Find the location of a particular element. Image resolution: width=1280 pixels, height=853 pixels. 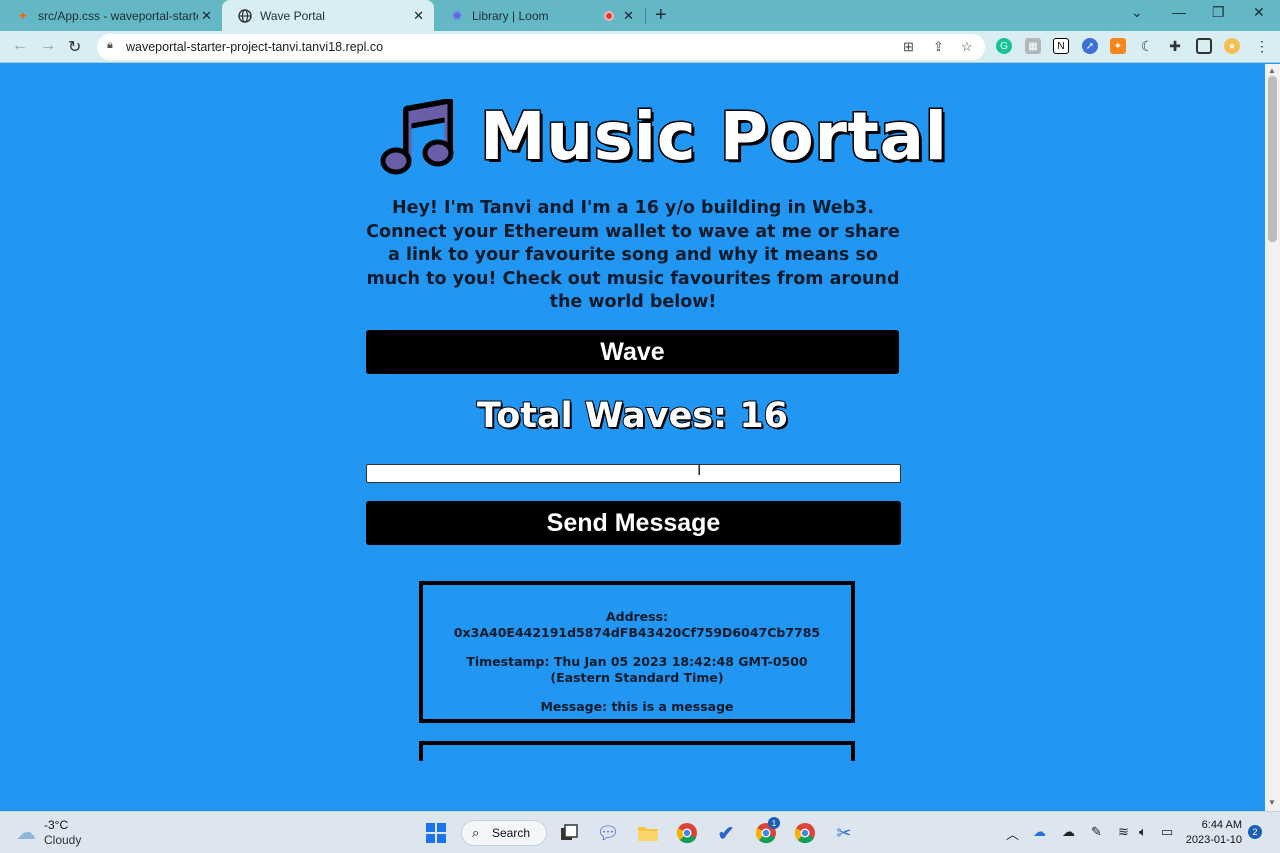

weather-description: Cloudy is located at coordinates (62, 840).